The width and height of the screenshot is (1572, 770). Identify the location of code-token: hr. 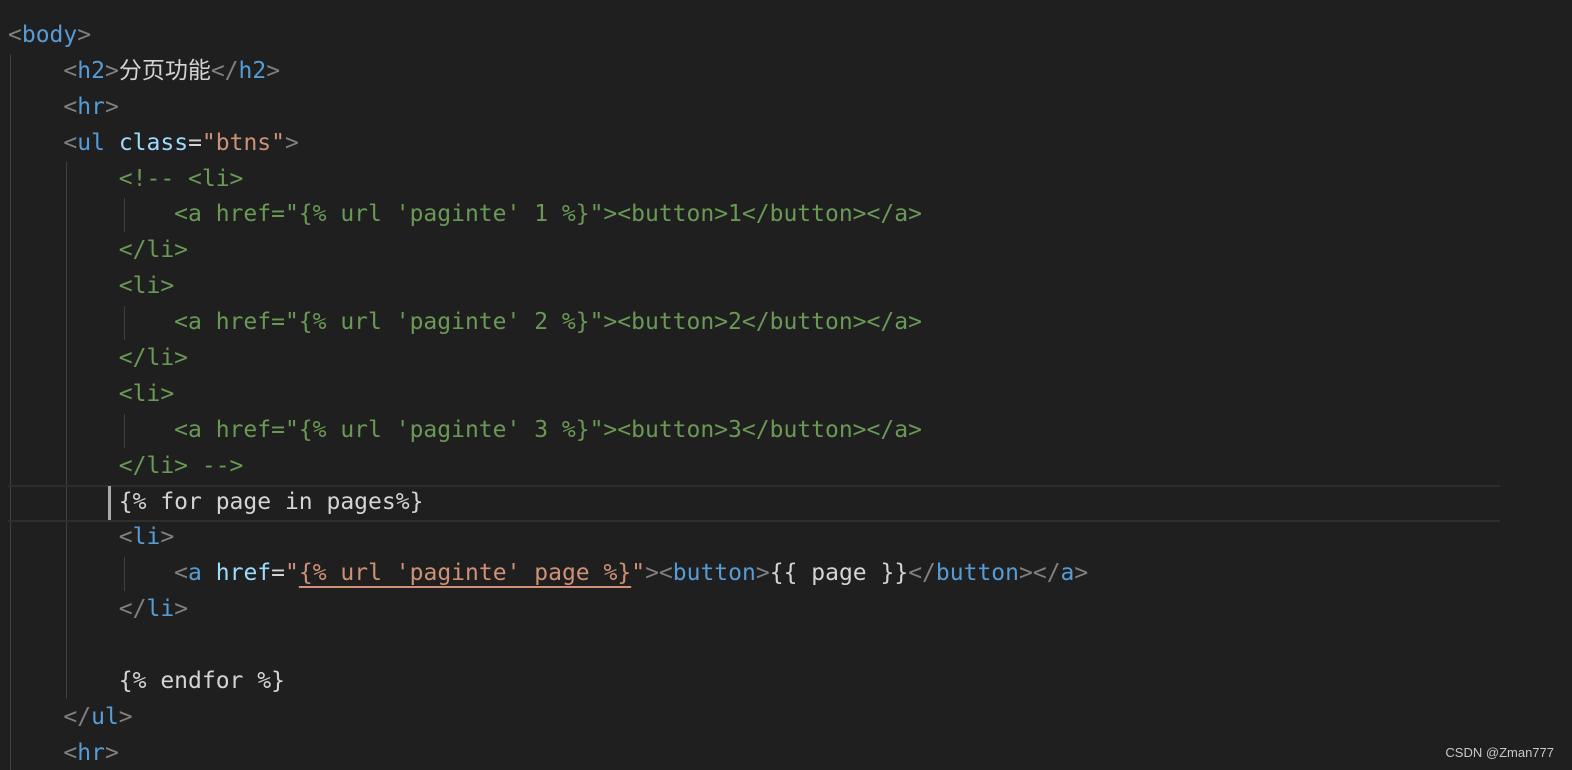
(91, 106).